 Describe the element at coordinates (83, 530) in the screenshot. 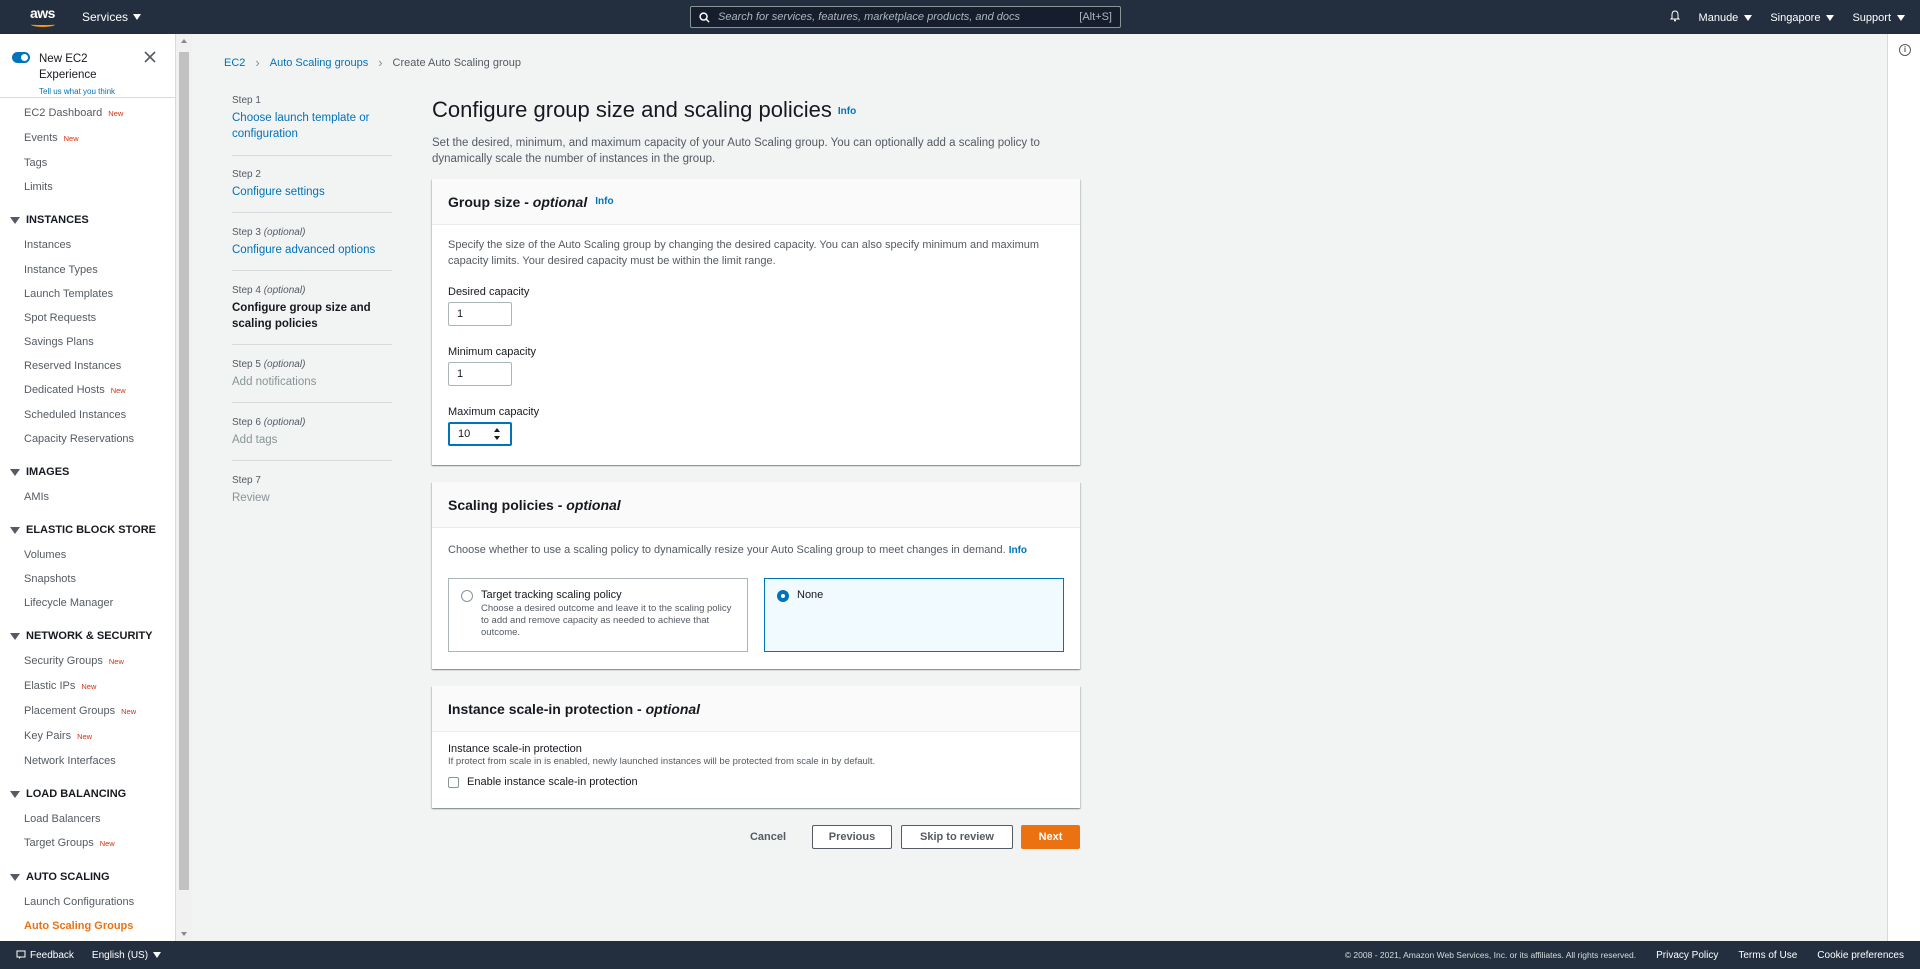

I see `sidebar-section-ebs: ELASTIC BLOCK STORE` at that location.